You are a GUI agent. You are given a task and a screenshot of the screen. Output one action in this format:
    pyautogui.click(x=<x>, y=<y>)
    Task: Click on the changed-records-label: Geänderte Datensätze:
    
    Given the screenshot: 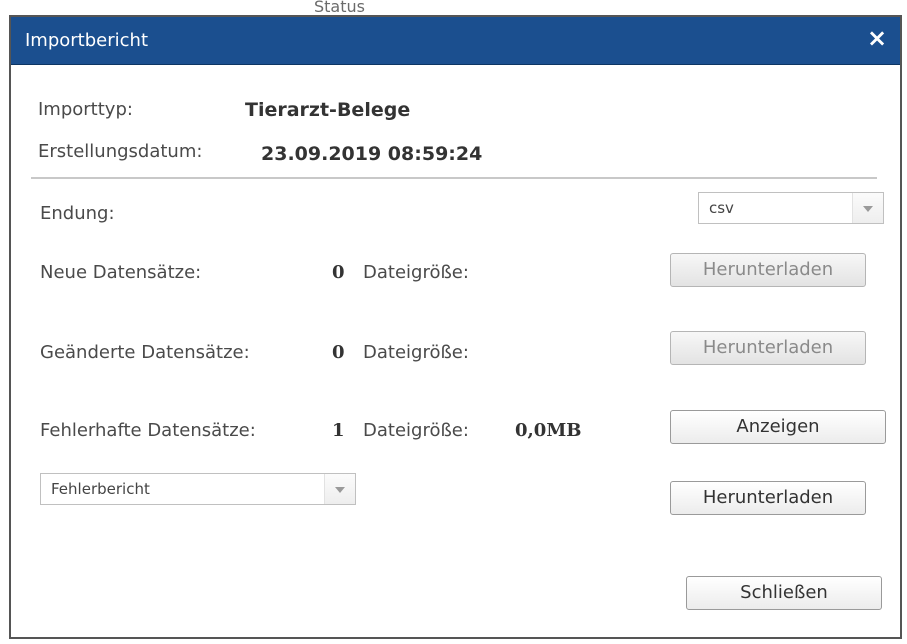 What is the action you would take?
    pyautogui.click(x=145, y=352)
    